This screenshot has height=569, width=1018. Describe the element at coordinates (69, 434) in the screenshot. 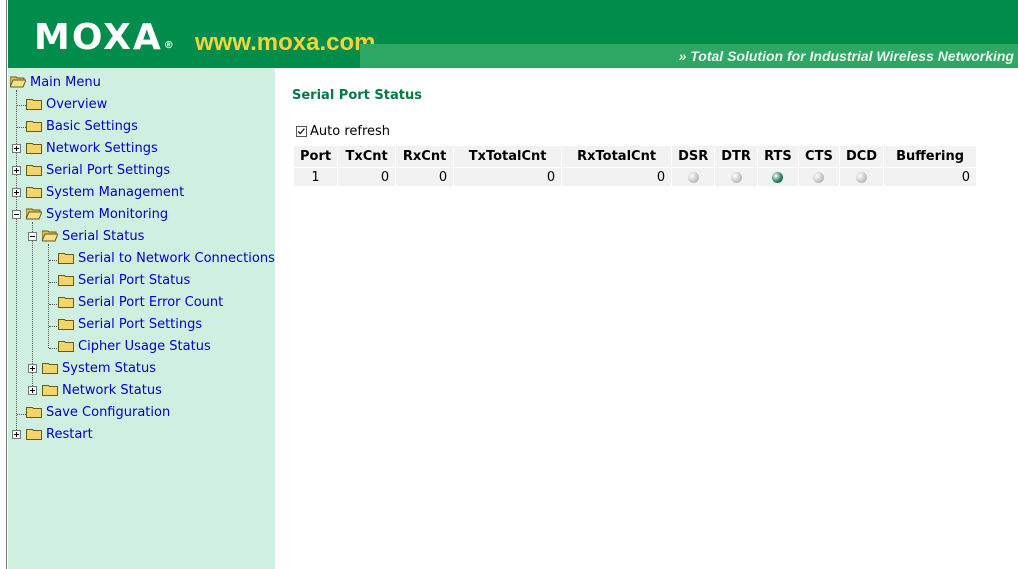

I see `menu-item-label: Restart` at that location.